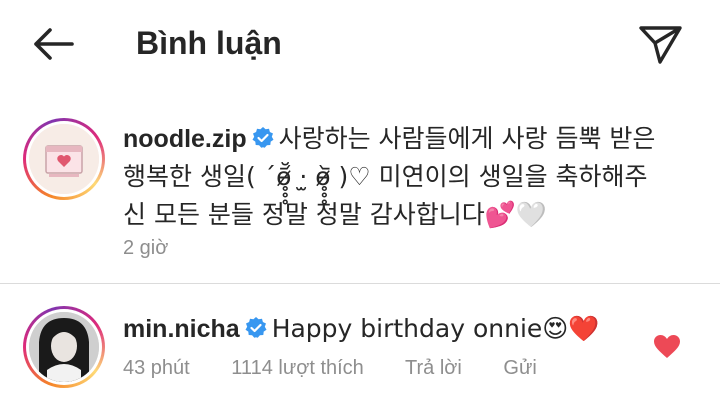 The width and height of the screenshot is (720, 416). What do you see at coordinates (297, 368) in the screenshot?
I see `likes-count-link: 1114 lượt thích` at bounding box center [297, 368].